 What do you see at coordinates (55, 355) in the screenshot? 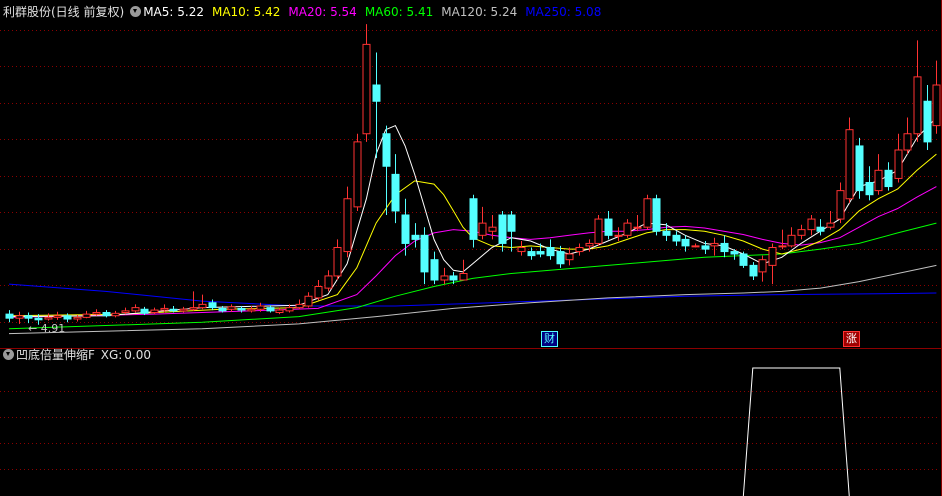
I see `indicator-title: 凹底倍量伸缩F` at bounding box center [55, 355].